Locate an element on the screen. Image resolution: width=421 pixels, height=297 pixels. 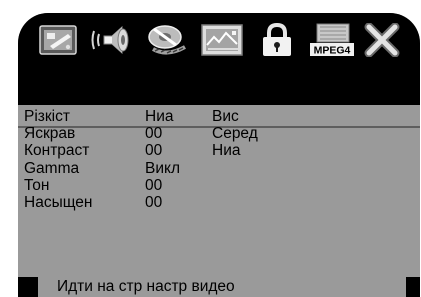
video-setup-icon is located at coordinates (222, 40).